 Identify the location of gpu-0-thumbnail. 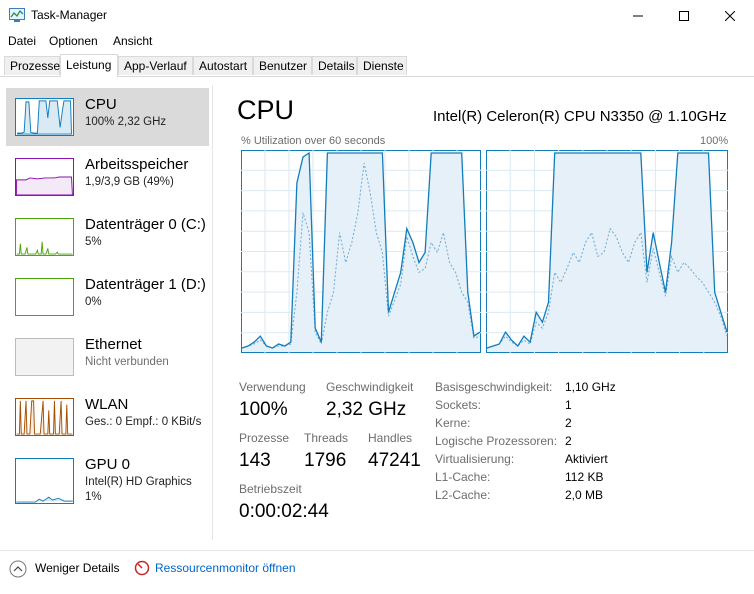
(44, 481).